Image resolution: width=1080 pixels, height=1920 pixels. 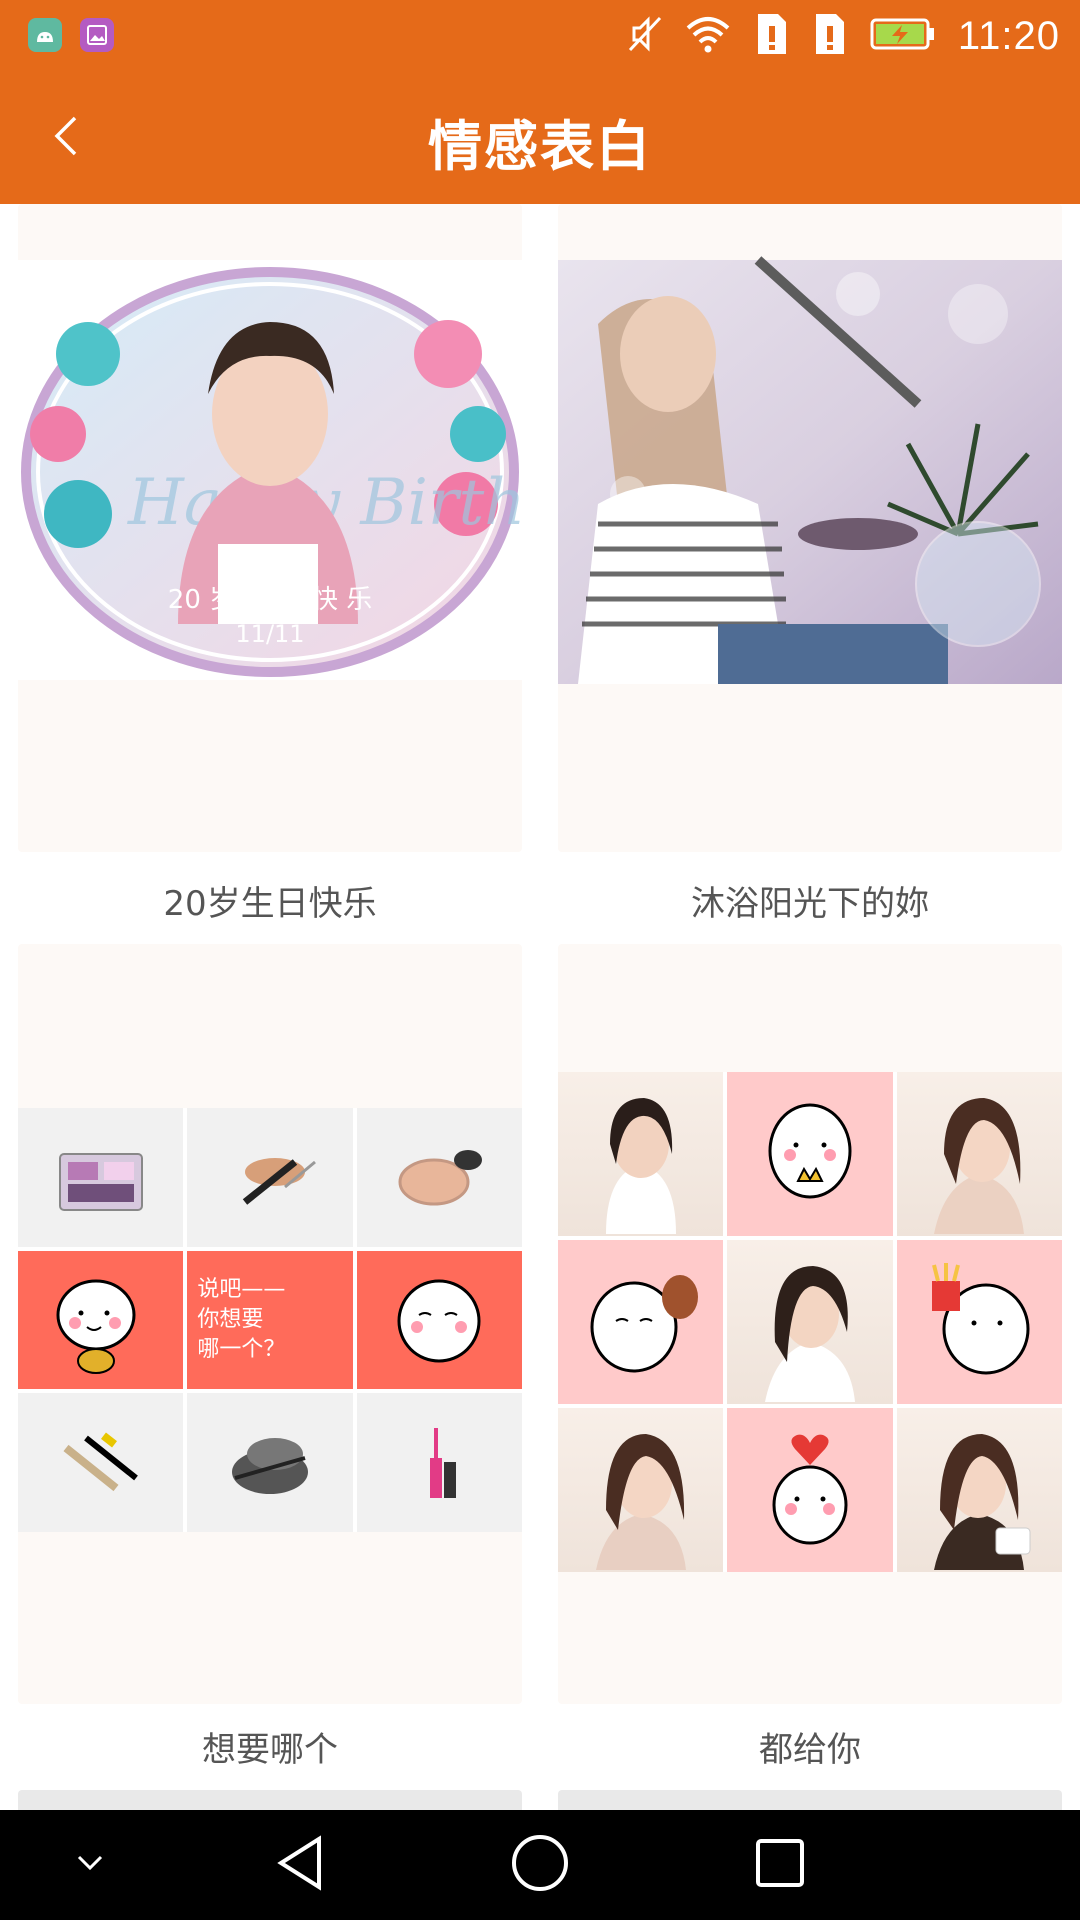 What do you see at coordinates (772, 36) in the screenshot?
I see `sim1-alert-icon` at bounding box center [772, 36].